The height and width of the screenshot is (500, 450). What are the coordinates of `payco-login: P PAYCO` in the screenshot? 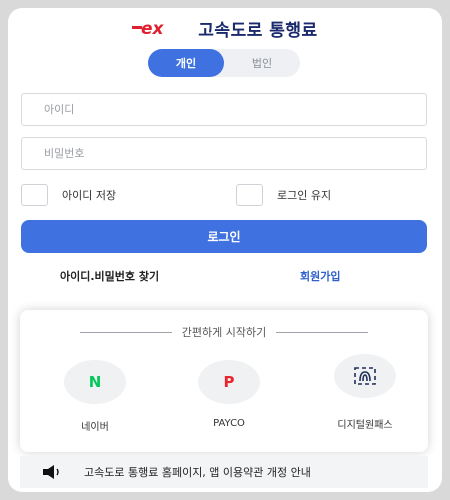 It's located at (229, 394).